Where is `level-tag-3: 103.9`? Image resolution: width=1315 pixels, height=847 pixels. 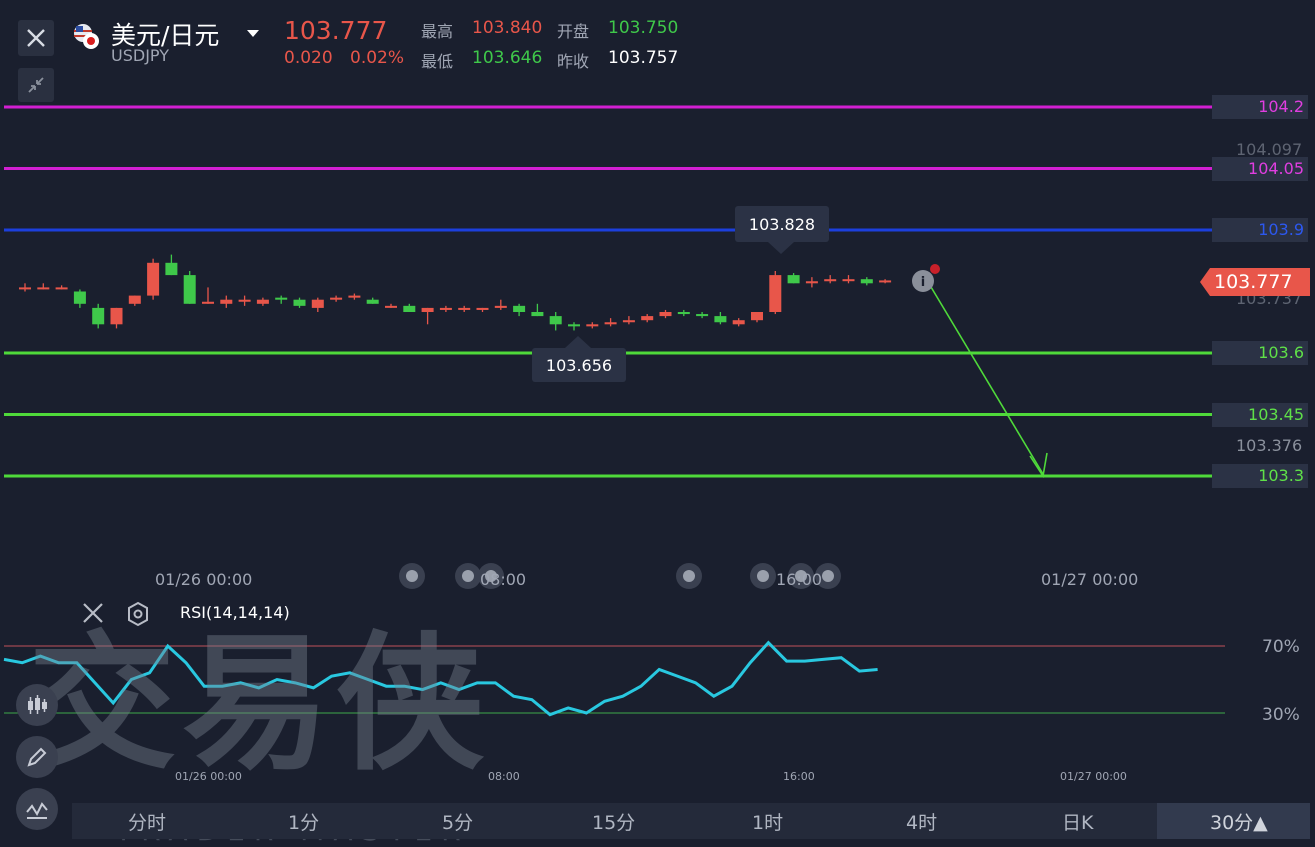 level-tag-3: 103.9 is located at coordinates (1260, 230).